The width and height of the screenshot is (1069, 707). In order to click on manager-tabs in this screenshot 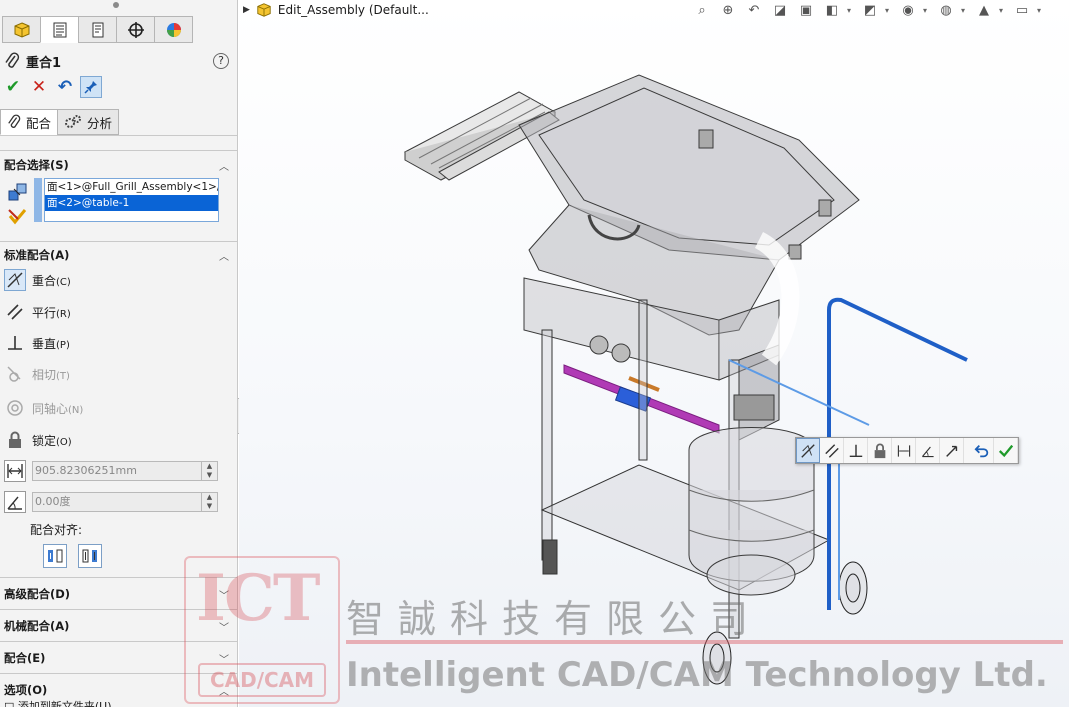, I will do `click(97, 30)`.